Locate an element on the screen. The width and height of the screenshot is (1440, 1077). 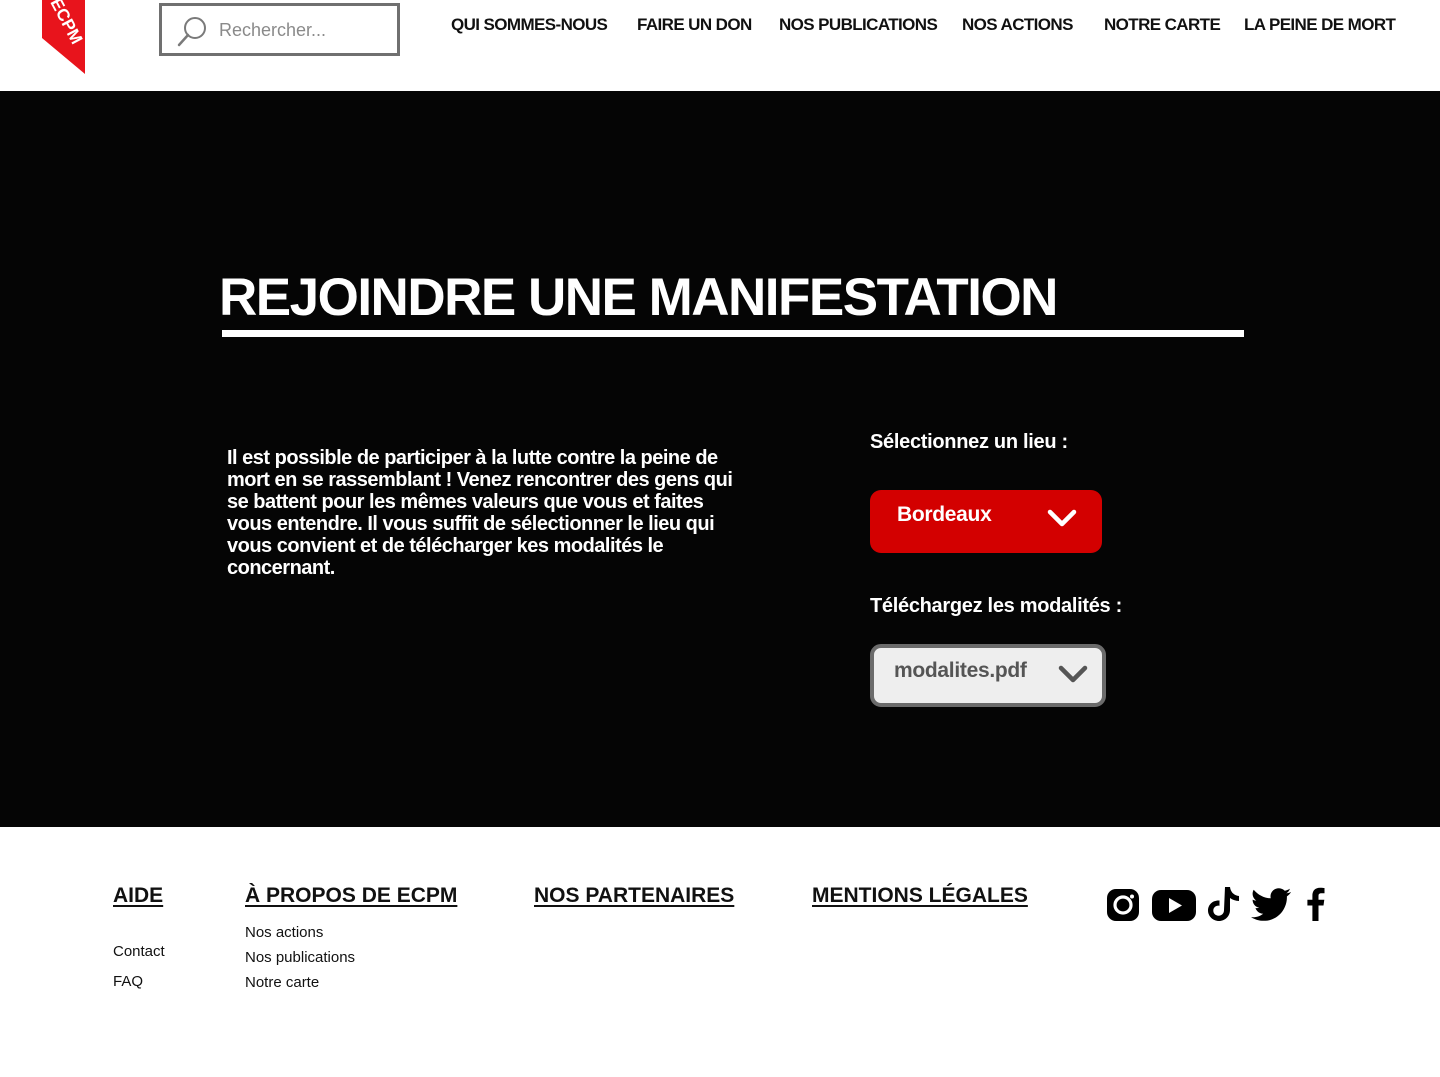
nav-item-notre-carte: NOTRE CARTE is located at coordinates (1162, 25).